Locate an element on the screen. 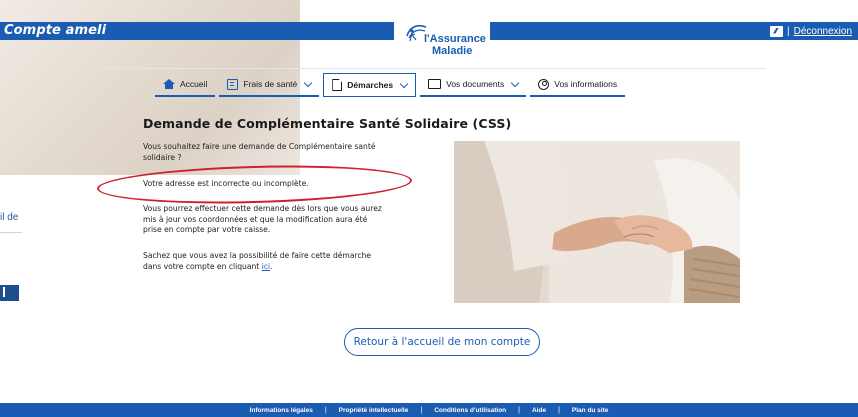  logo-text-line2: Maladie is located at coordinates (452, 51).